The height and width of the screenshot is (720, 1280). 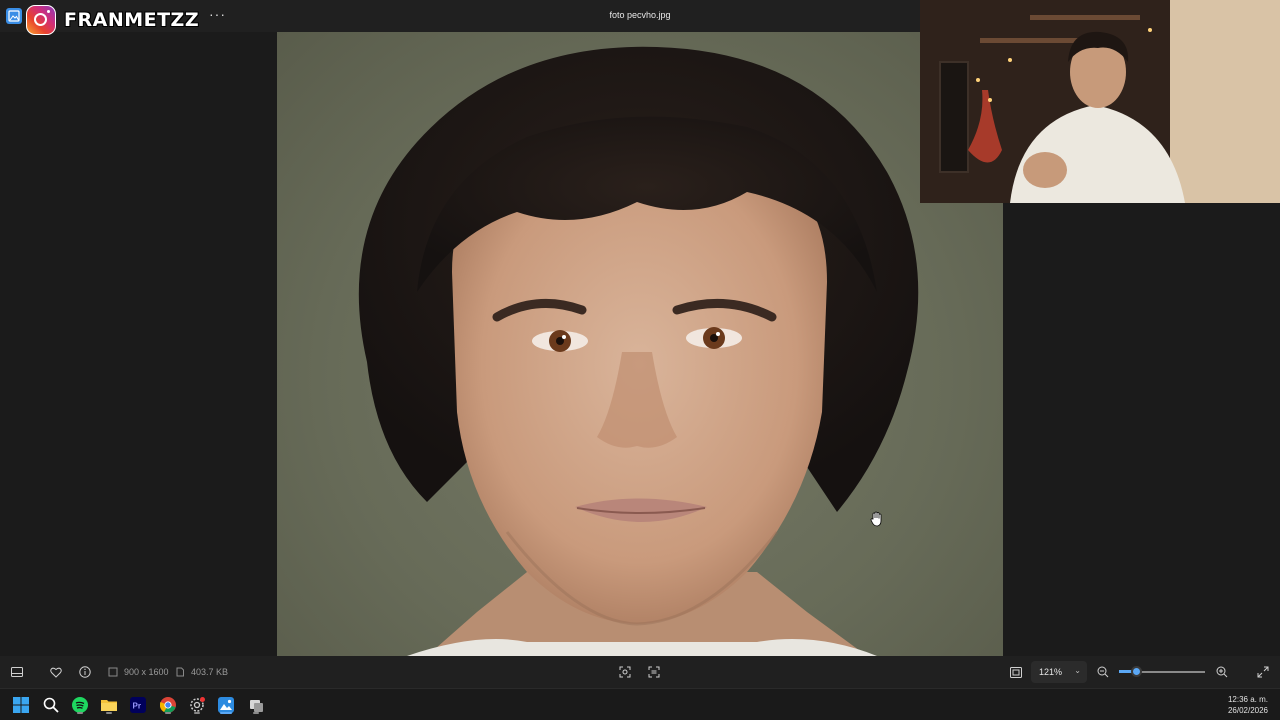 I want to click on premiere-pro-icon: Pr, so click(x=138, y=705).